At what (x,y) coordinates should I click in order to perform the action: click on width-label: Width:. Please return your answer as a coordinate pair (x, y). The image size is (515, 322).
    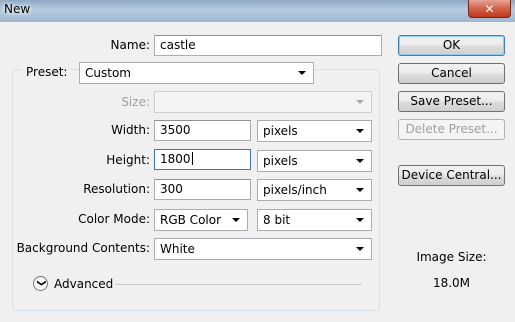
    Looking at the image, I should click on (130, 130).